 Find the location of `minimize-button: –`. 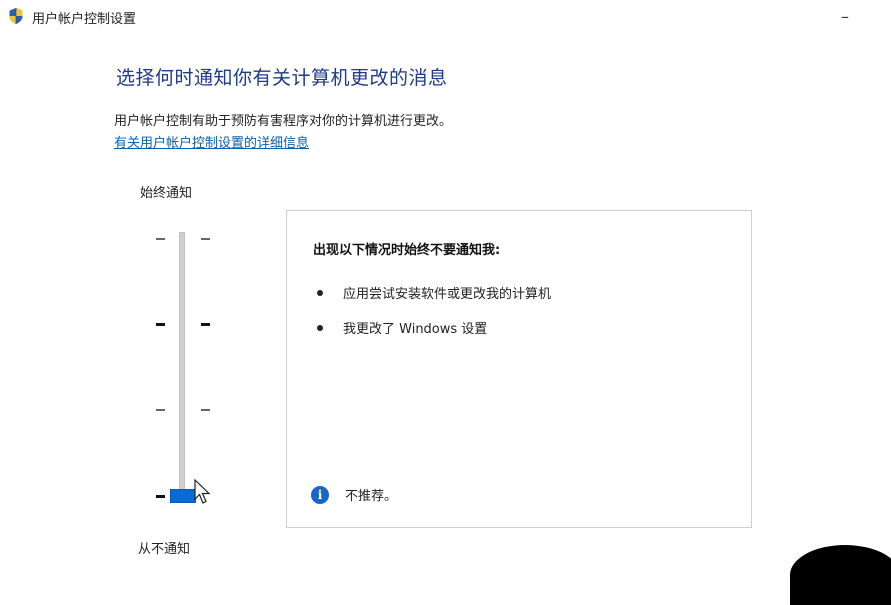

minimize-button: – is located at coordinates (845, 16).